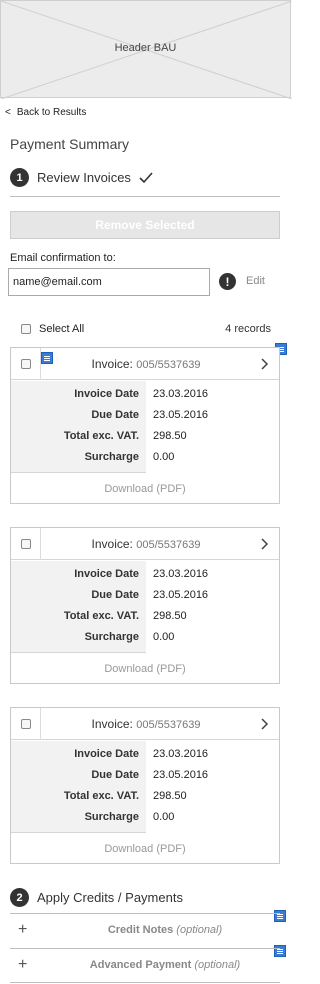  Describe the element at coordinates (109, 282) in the screenshot. I see `email-field` at that location.